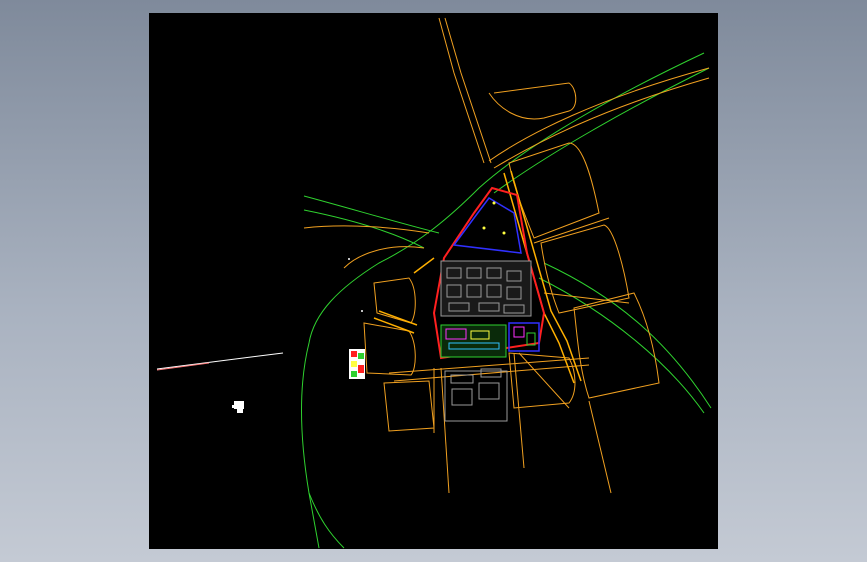  I want to click on landscape-area, so click(490, 340).